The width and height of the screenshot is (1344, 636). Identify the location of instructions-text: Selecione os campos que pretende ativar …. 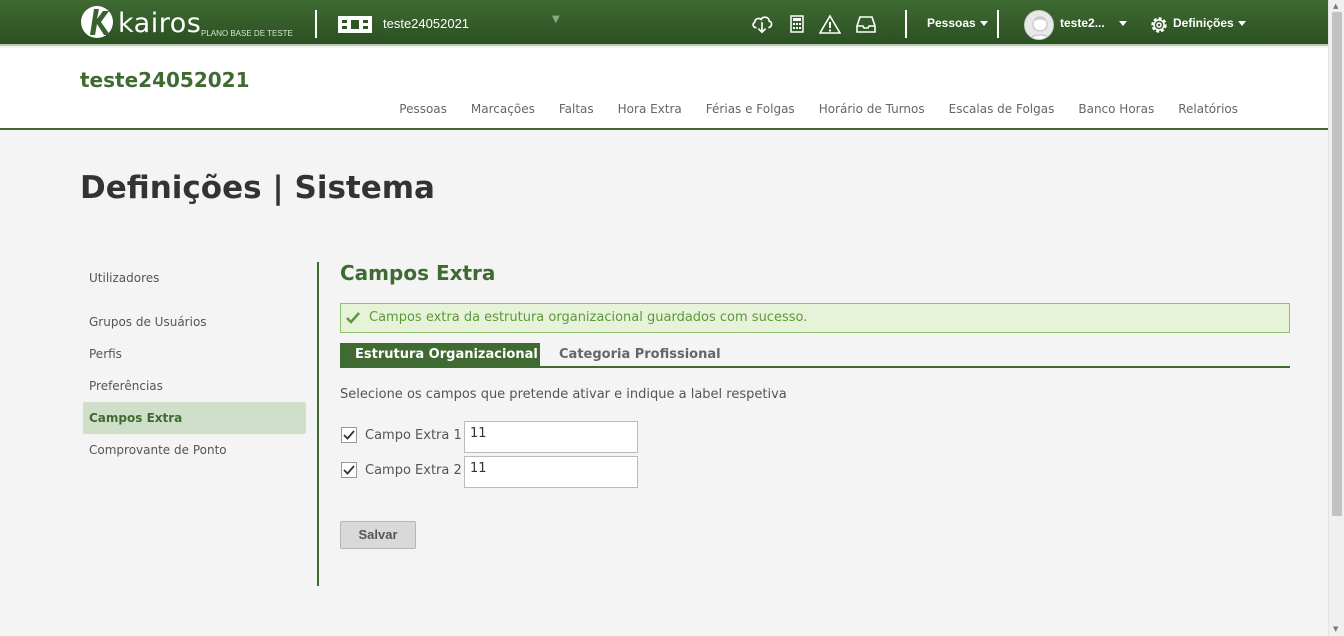
(563, 394).